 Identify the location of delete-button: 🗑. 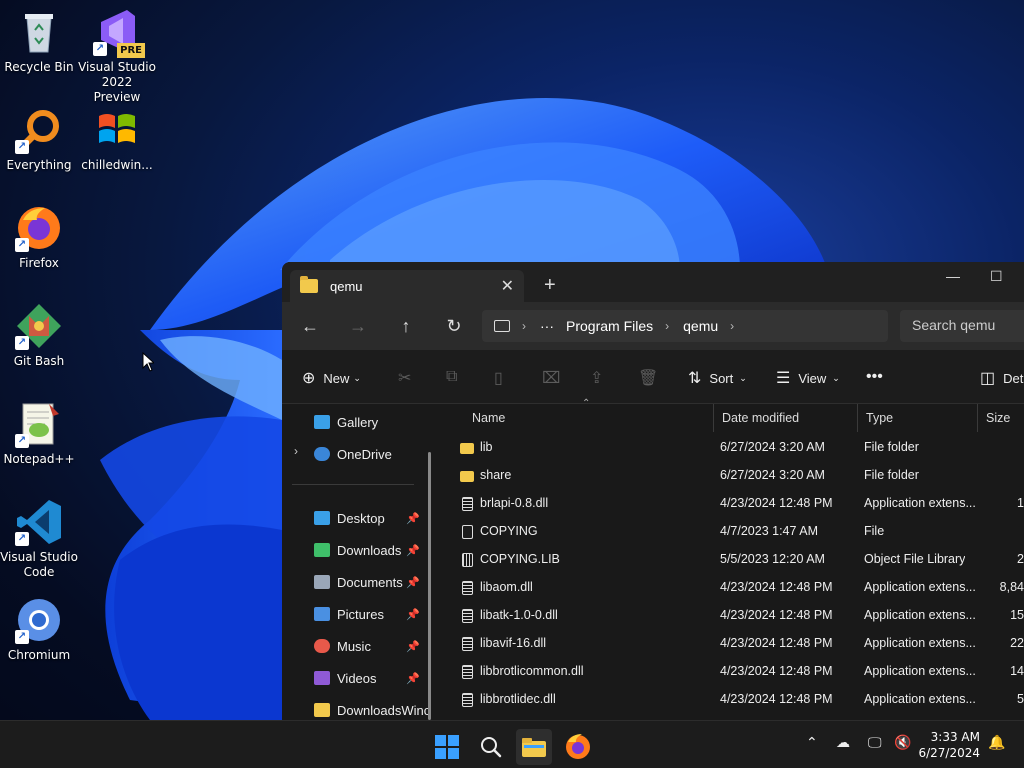
(652, 378).